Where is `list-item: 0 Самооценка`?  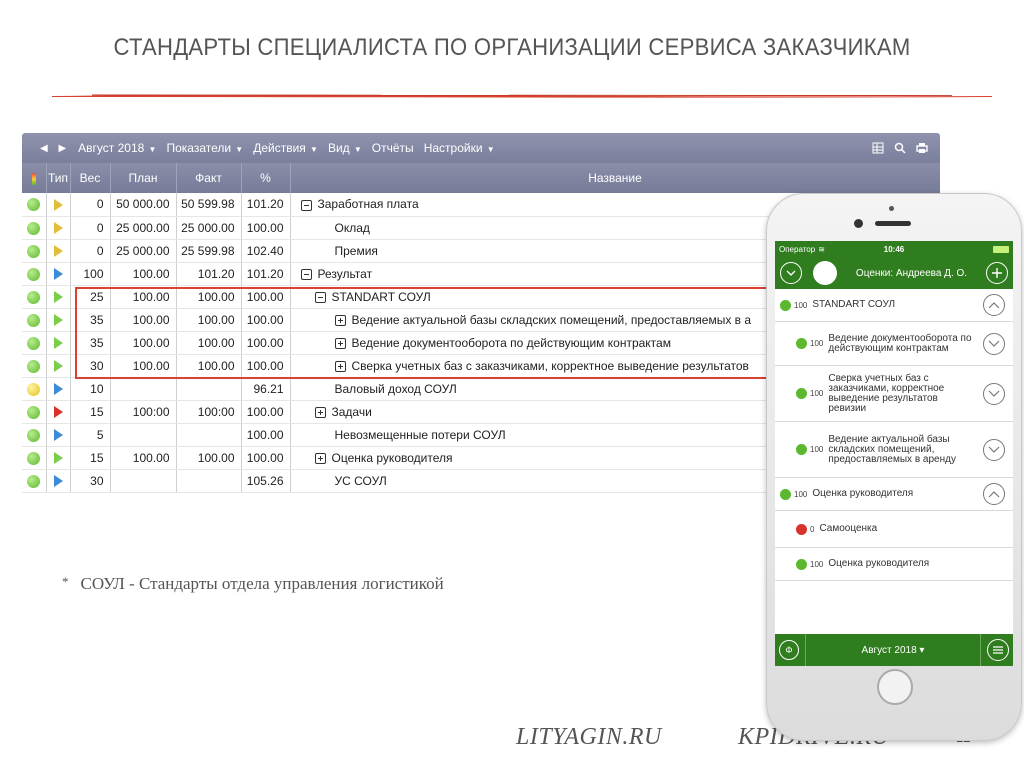
list-item: 0 Самооценка is located at coordinates (894, 529).